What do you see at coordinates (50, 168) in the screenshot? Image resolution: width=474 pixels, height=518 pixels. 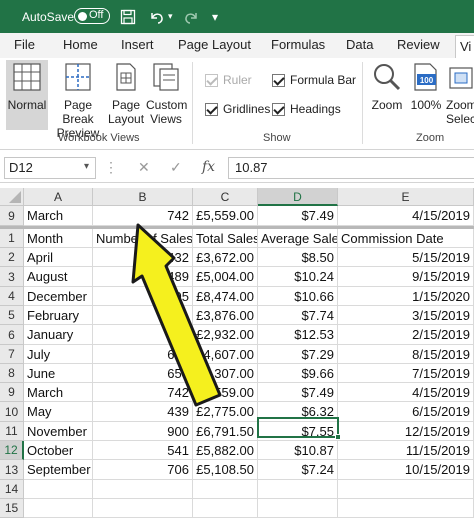 I see `name-box: D12` at bounding box center [50, 168].